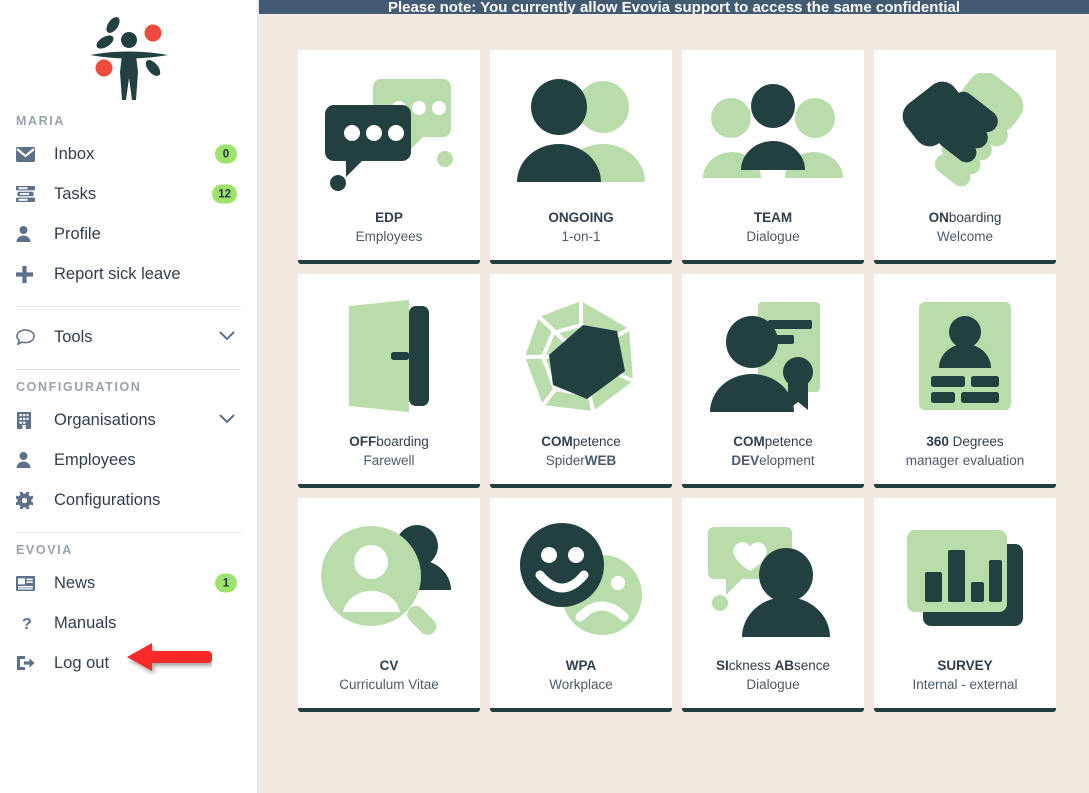 The image size is (1089, 793). What do you see at coordinates (965, 665) in the screenshot?
I see `card-title: SURVEY` at bounding box center [965, 665].